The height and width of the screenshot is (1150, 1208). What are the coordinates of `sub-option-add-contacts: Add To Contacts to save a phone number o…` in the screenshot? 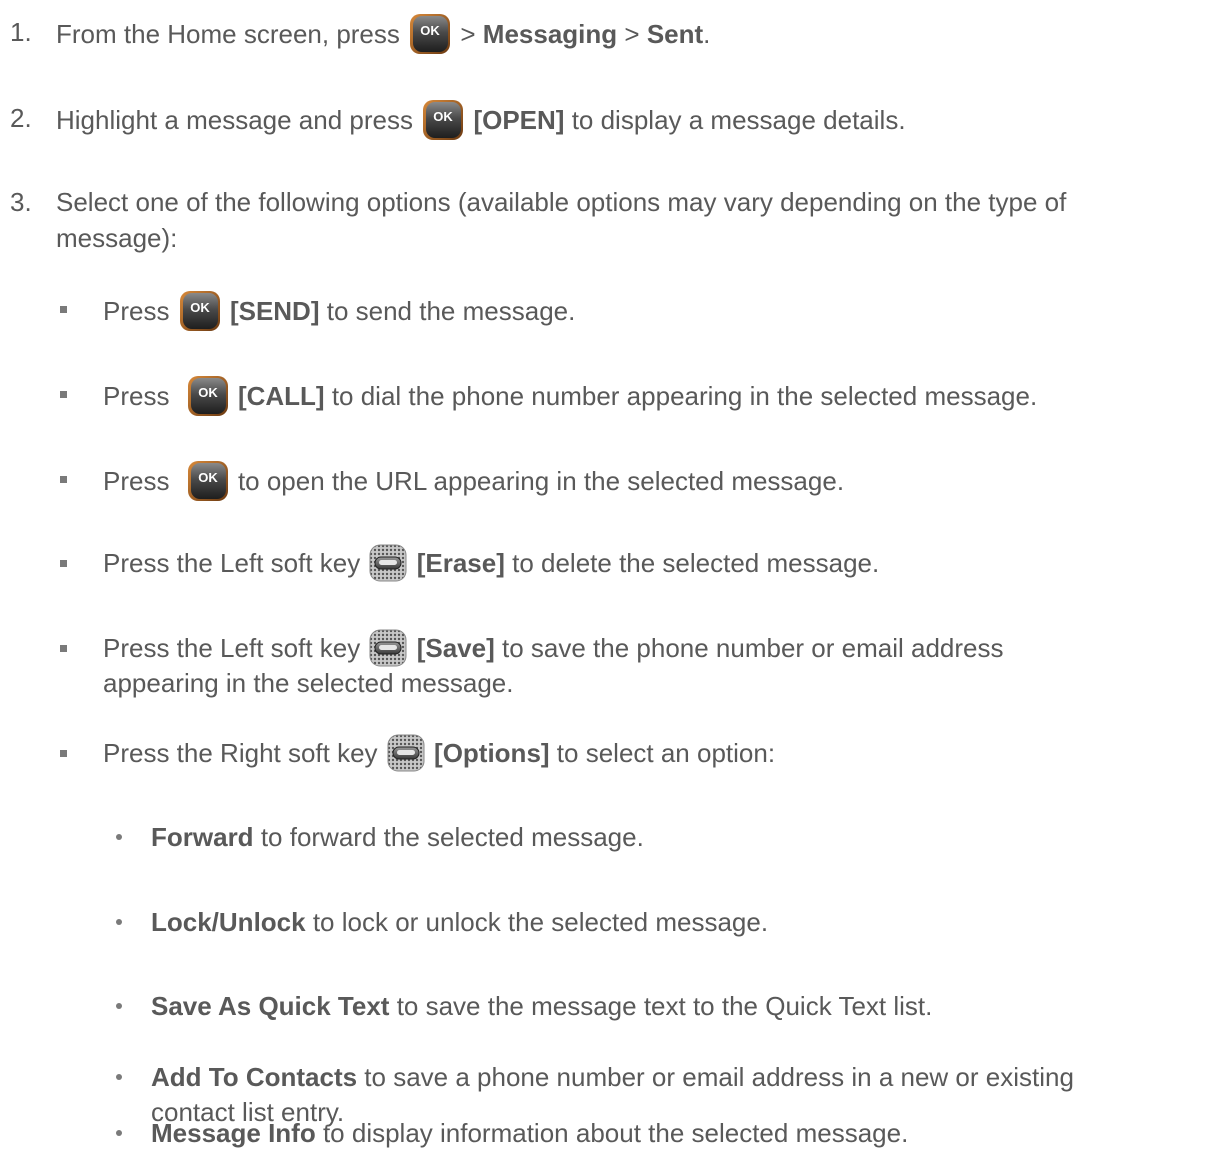 It's located at (612, 1077).